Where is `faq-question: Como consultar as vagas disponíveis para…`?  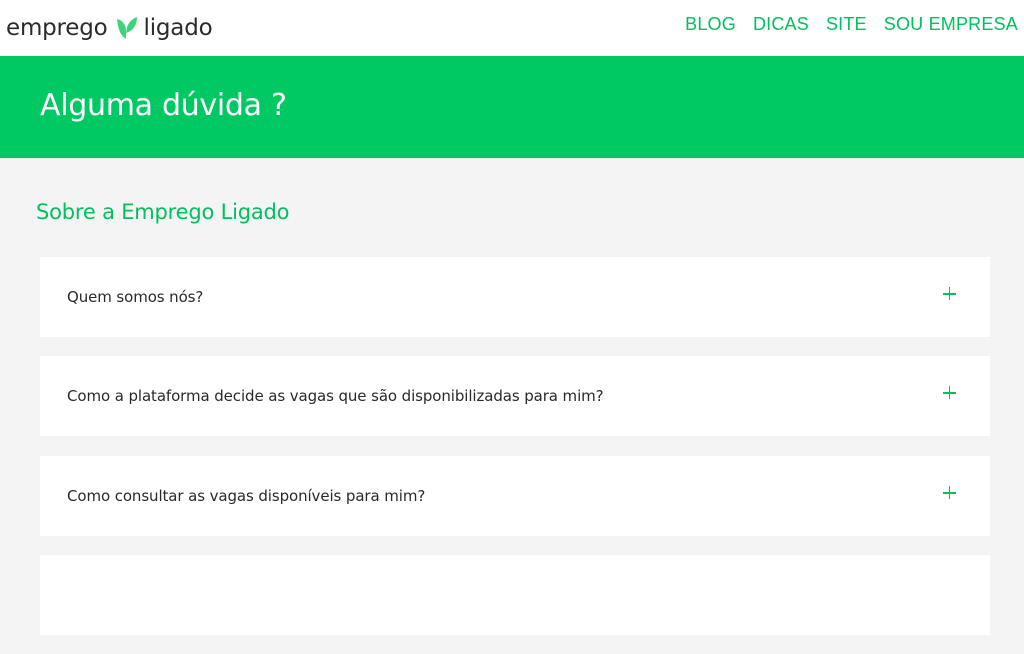 faq-question: Como consultar as vagas disponíveis para… is located at coordinates (246, 496).